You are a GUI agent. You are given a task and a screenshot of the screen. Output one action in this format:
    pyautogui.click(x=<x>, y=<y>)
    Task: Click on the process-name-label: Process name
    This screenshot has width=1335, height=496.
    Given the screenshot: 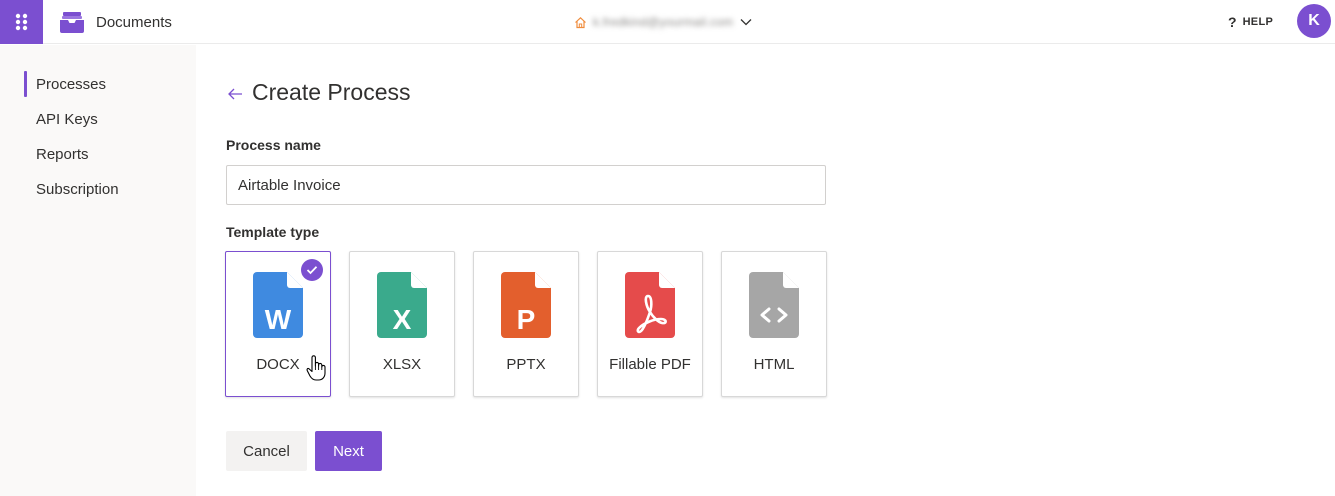 What is the action you would take?
    pyautogui.click(x=273, y=145)
    